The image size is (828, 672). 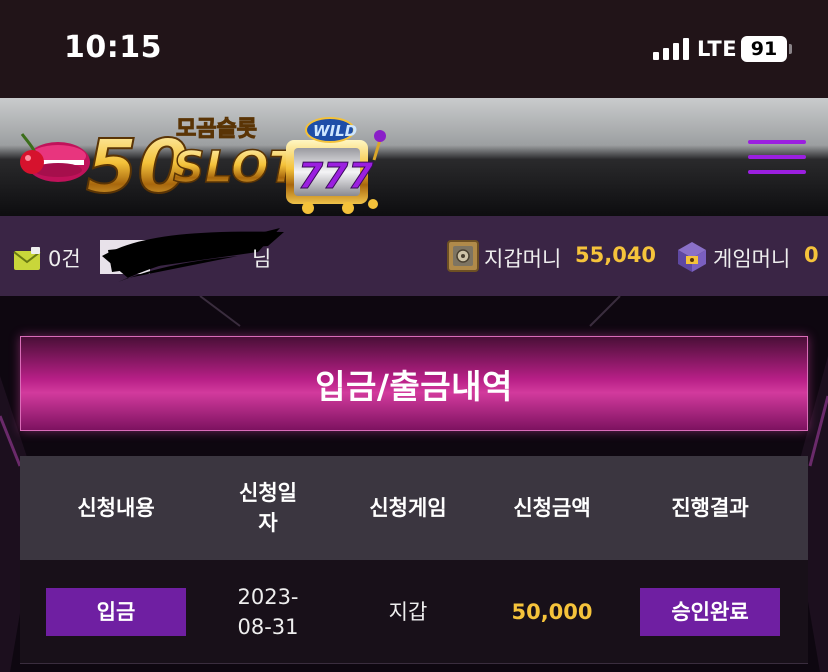 I want to click on logo-reels-text: 777, so click(x=335, y=176).